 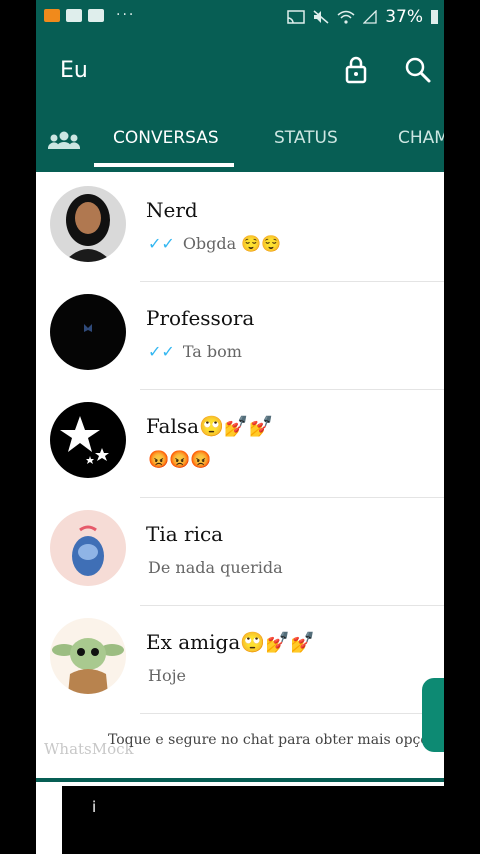 I want to click on gallery-icon, so click(x=74, y=15).